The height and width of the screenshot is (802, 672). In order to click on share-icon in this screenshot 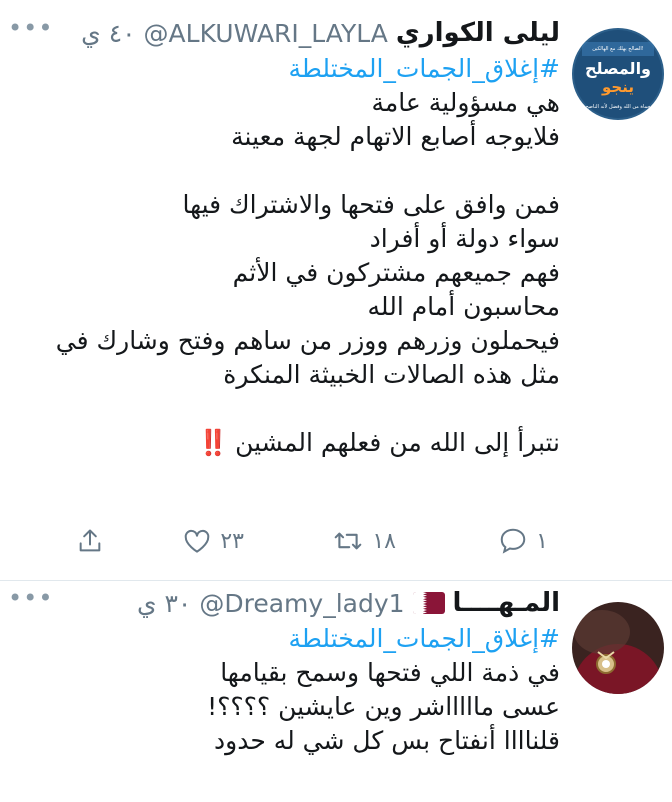, I will do `click(90, 541)`.